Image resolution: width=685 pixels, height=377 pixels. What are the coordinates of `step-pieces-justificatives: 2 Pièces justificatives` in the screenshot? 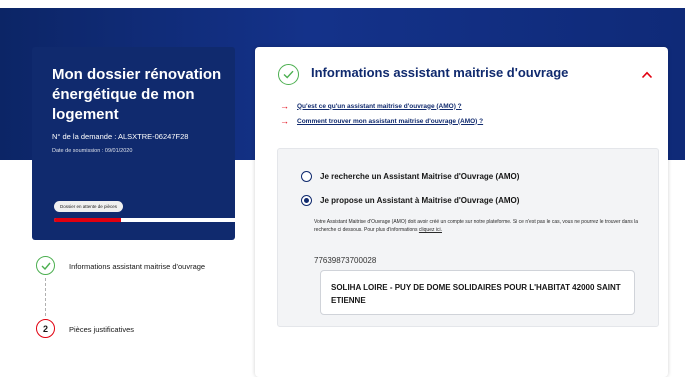 It's located at (127, 328).